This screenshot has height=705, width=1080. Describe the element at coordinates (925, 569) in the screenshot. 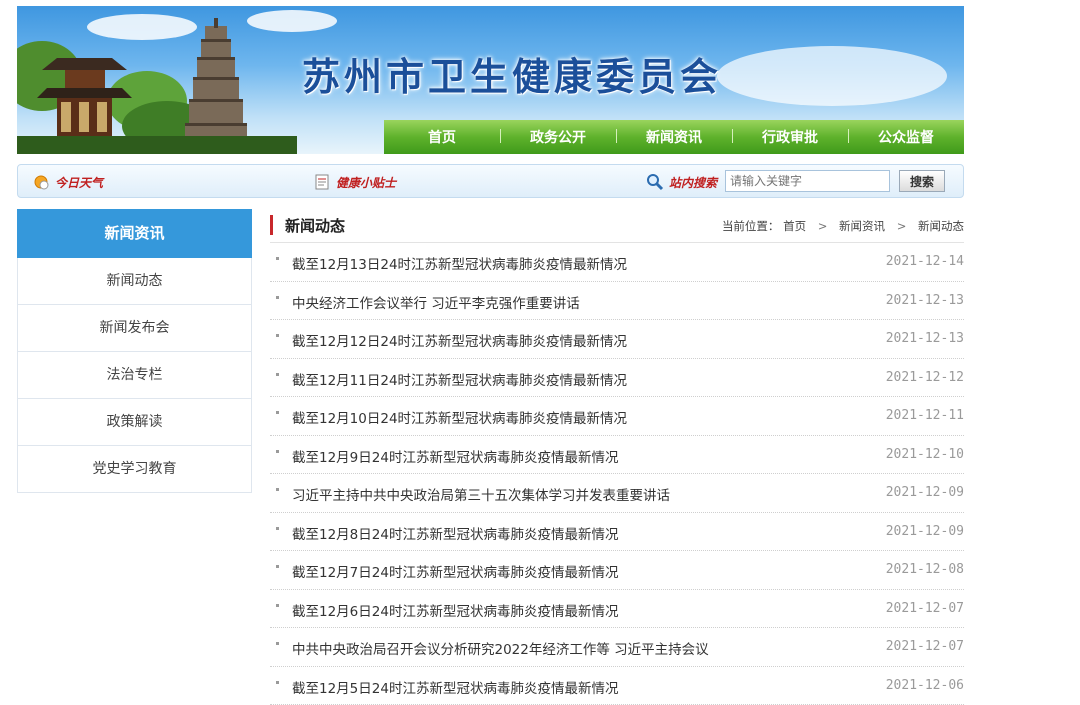

I see `news-date: 2021-12-08` at that location.